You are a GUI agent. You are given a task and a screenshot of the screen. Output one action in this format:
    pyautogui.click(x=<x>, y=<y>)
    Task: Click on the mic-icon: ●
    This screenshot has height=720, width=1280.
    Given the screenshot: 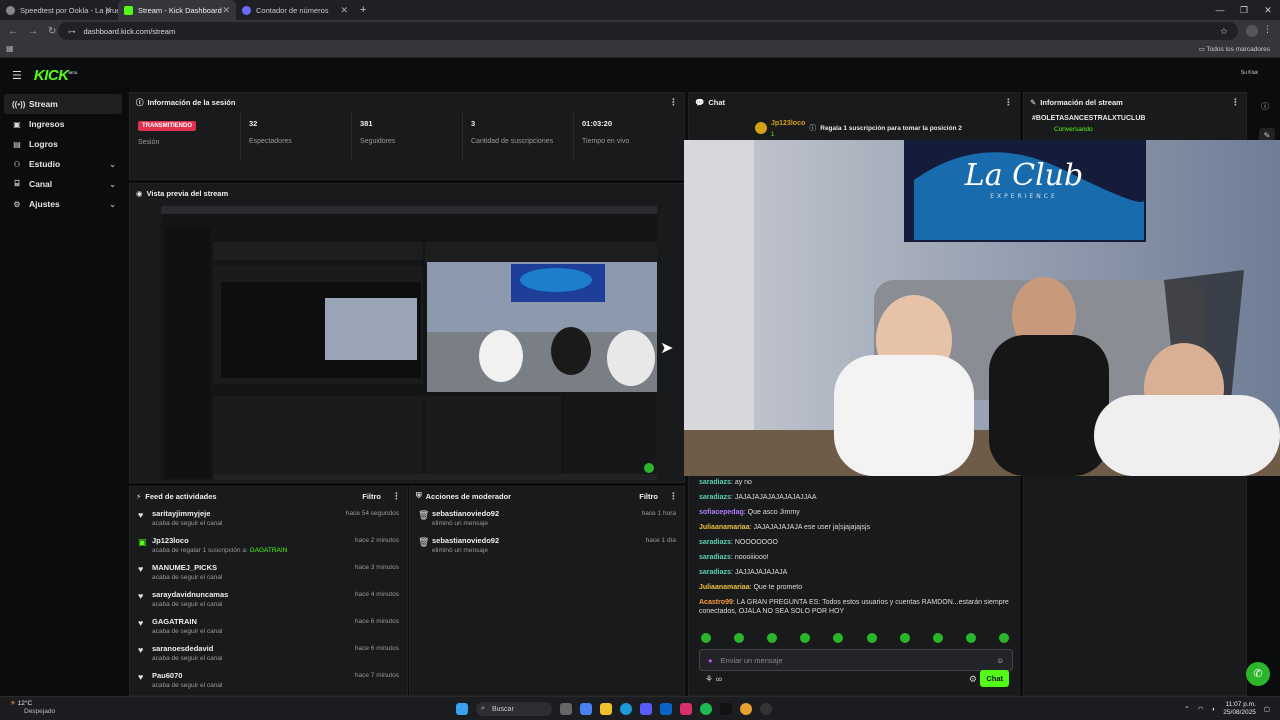 What is the action you would take?
    pyautogui.click(x=710, y=660)
    